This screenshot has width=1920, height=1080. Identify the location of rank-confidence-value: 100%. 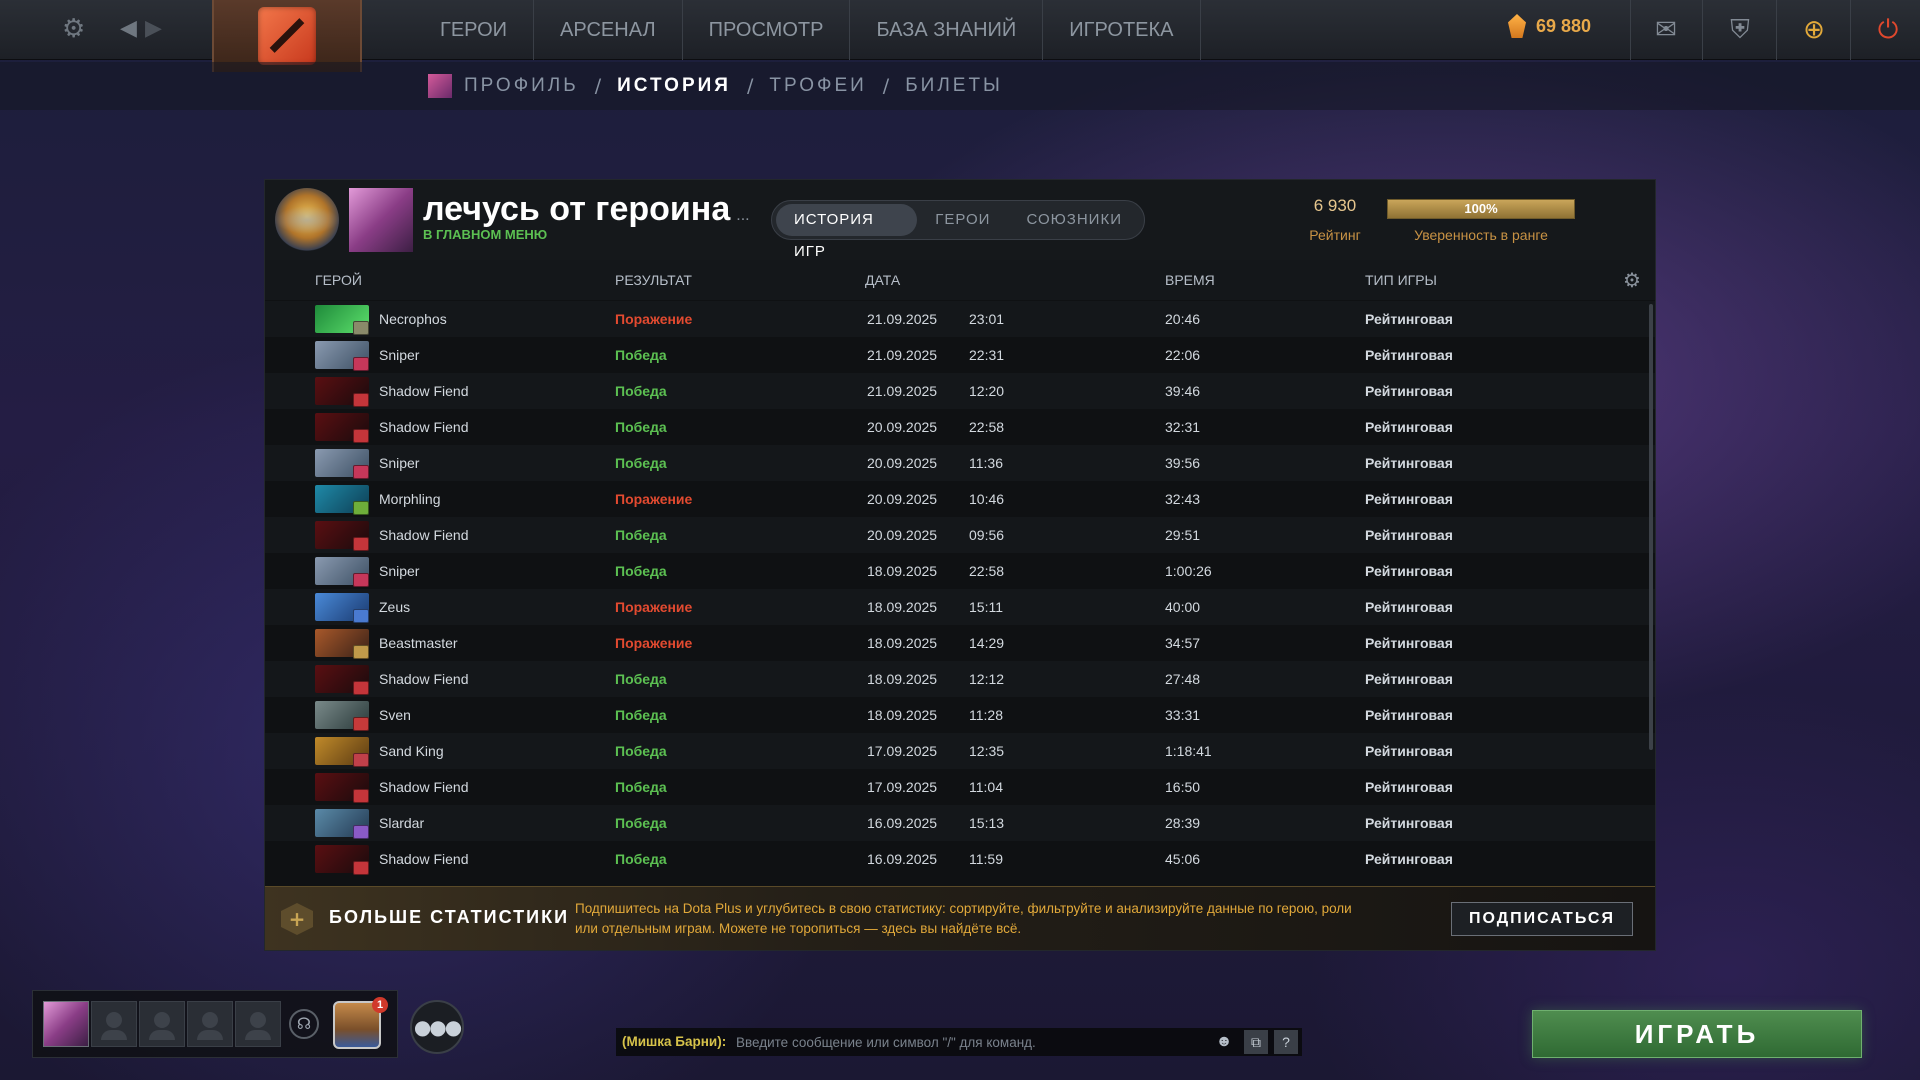
(1481, 208).